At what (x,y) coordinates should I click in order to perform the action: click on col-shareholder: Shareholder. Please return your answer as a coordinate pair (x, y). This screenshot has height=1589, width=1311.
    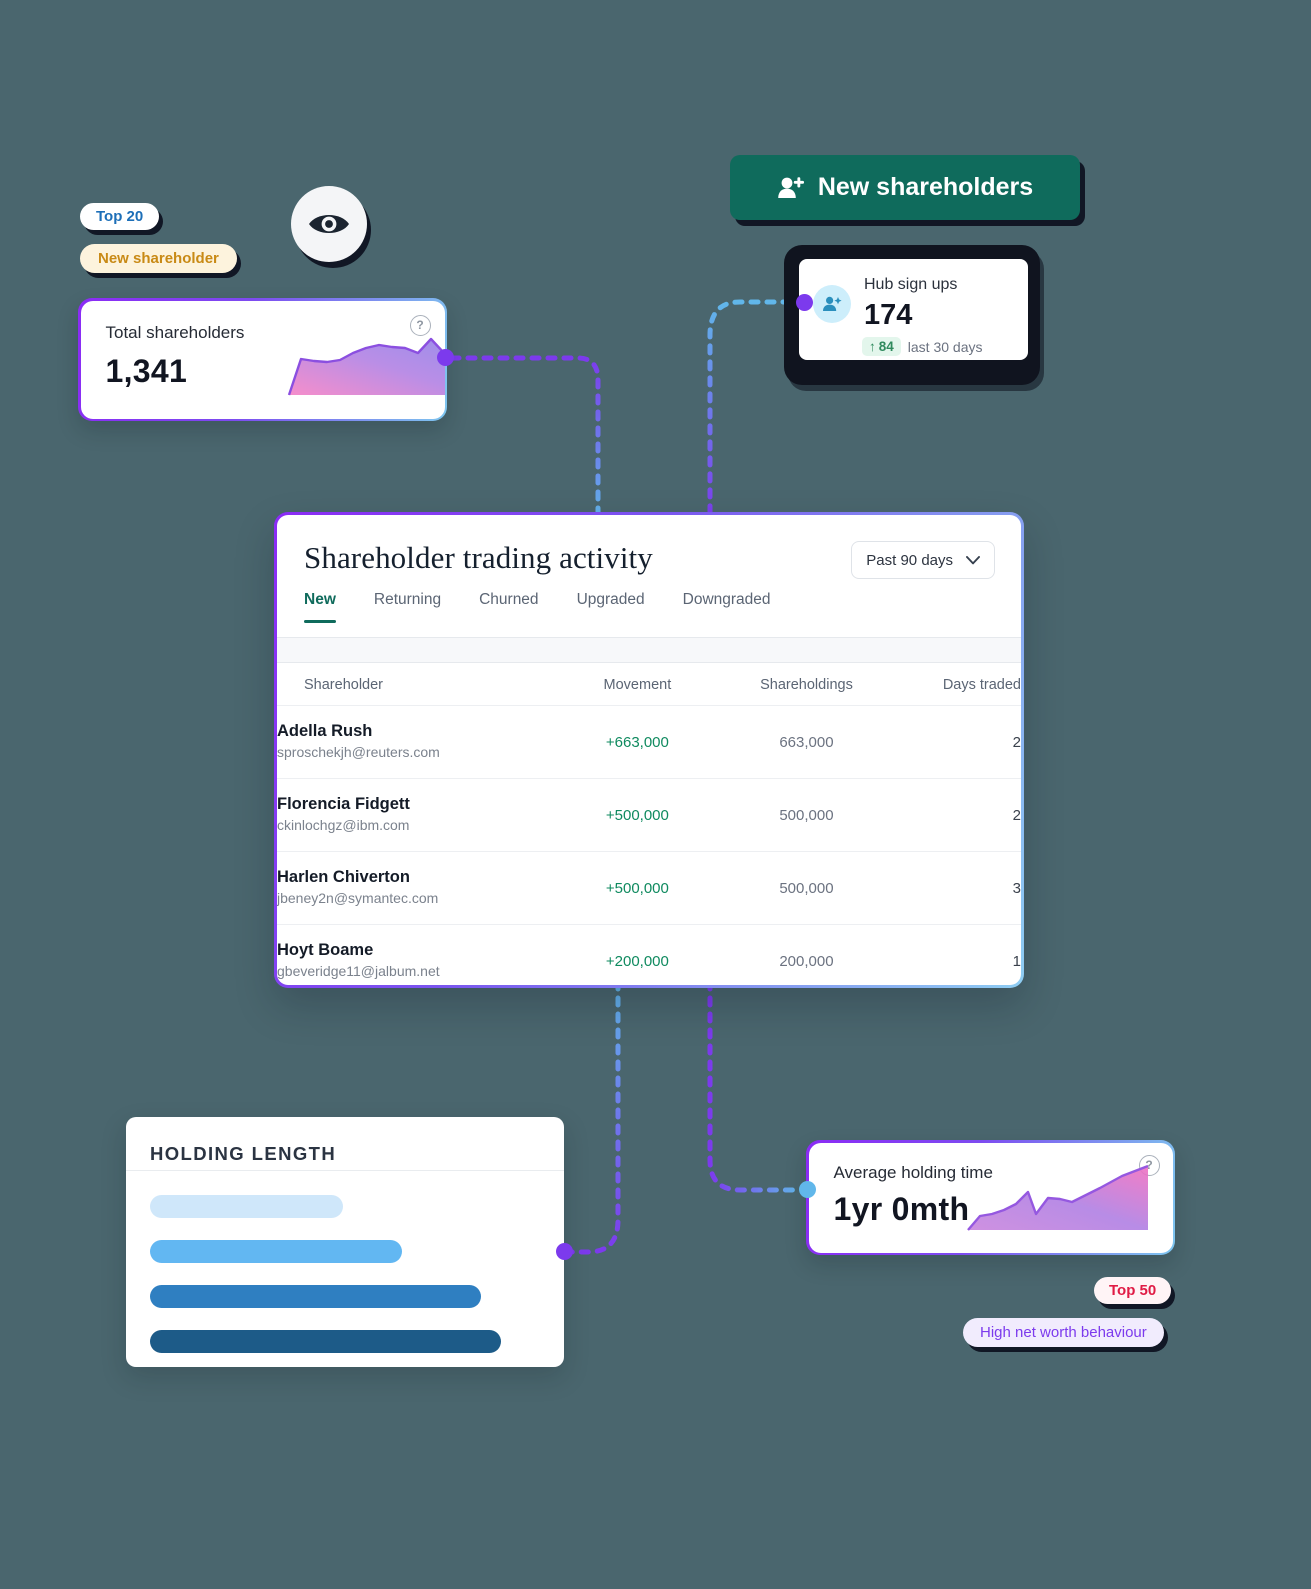
    Looking at the image, I should click on (343, 685).